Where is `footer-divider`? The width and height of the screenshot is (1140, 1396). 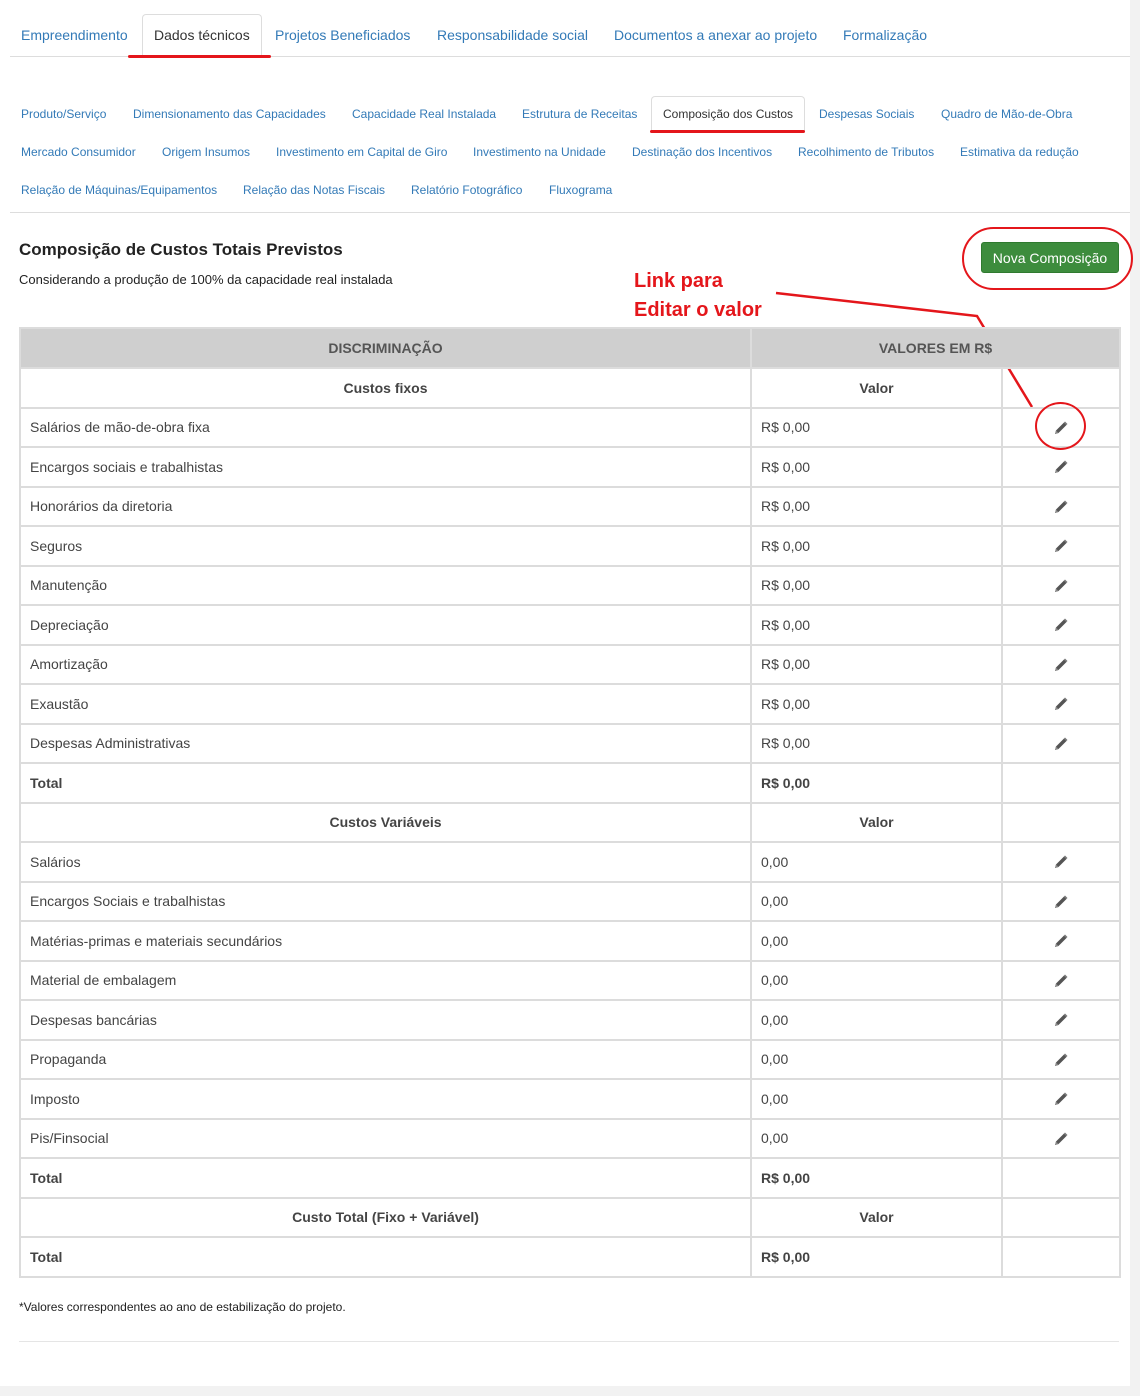
footer-divider is located at coordinates (569, 1341).